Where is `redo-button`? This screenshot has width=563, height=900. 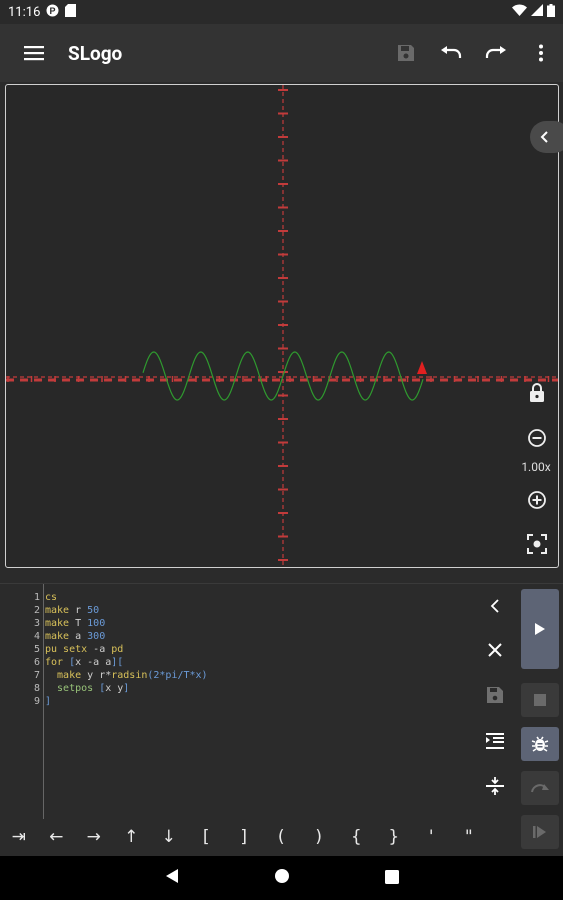
redo-button is located at coordinates (495, 53).